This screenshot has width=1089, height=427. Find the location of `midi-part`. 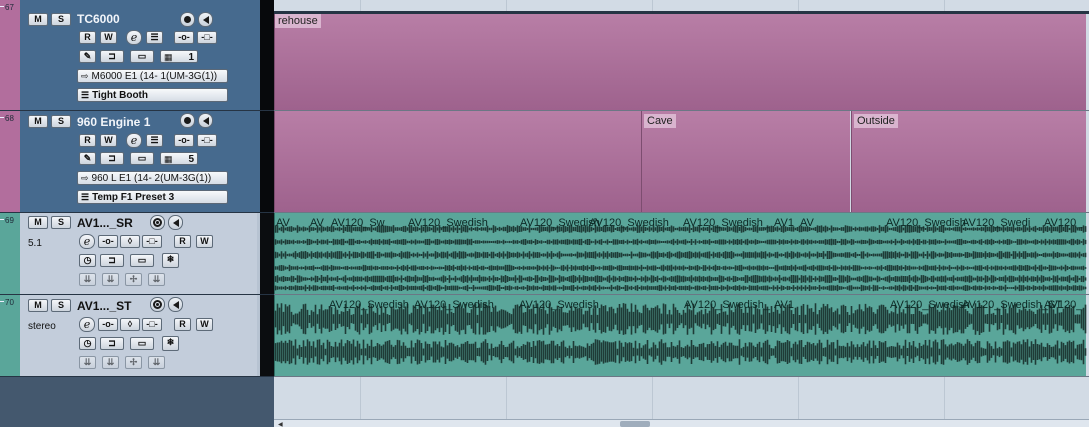

midi-part is located at coordinates (457, 161).